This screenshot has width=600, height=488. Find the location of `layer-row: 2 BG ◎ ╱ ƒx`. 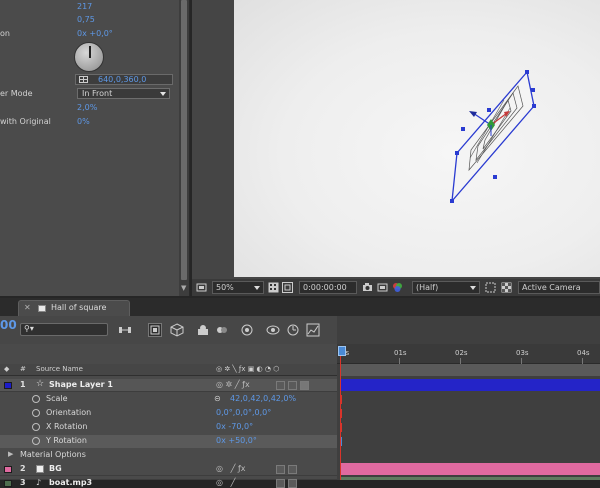

layer-row: 2 BG ◎ ╱ ƒx is located at coordinates (168, 469).